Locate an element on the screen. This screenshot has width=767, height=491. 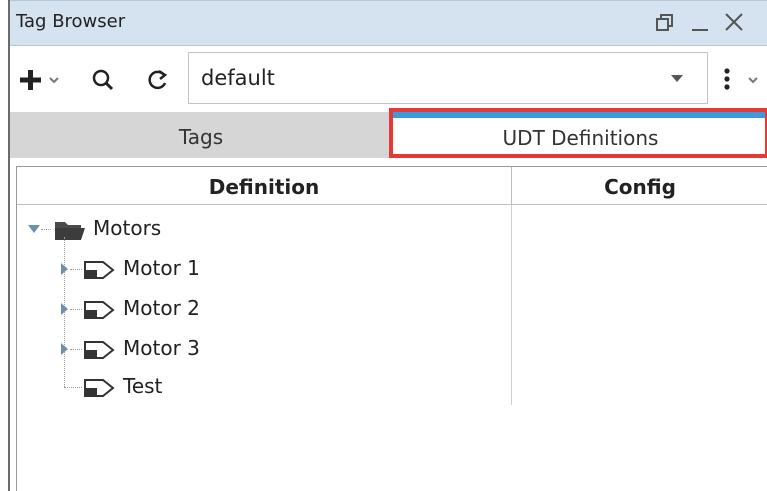
search-button is located at coordinates (103, 82).